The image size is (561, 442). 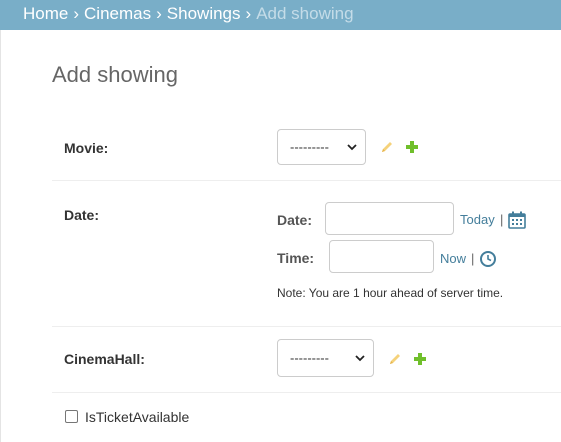 I want to click on breadcrumb: Home › Cinemas › Showings › Add showing, so click(x=280, y=15).